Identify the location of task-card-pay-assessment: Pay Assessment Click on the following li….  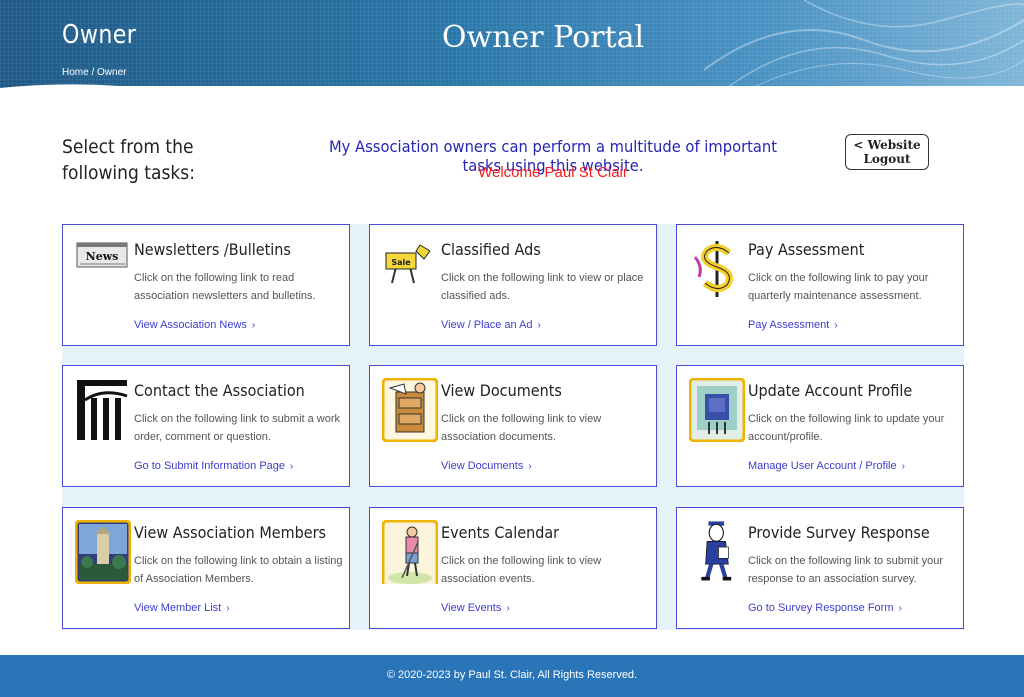
(820, 285).